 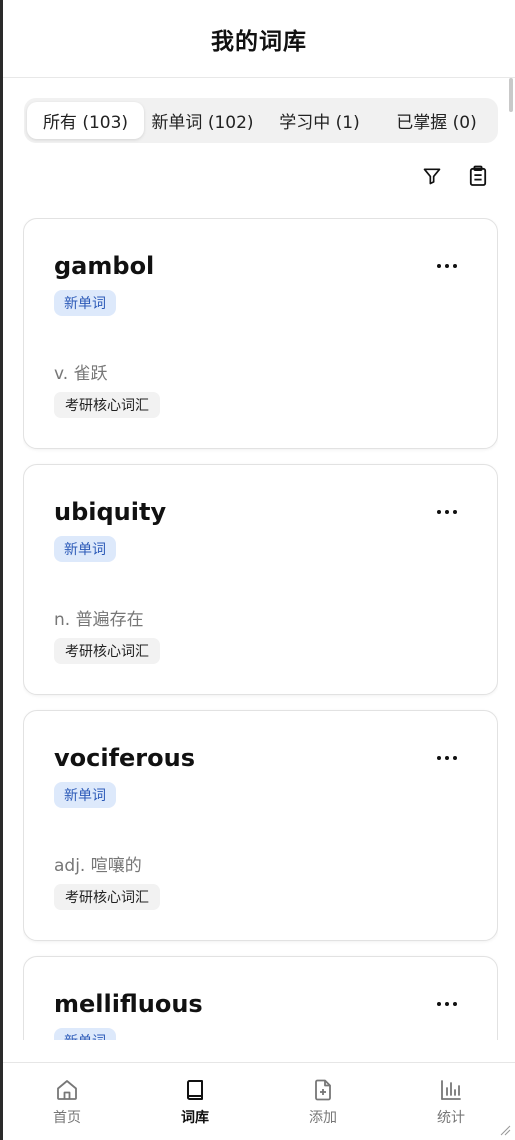 I want to click on word-meaning: adj. 喧嚷的, so click(x=98, y=866).